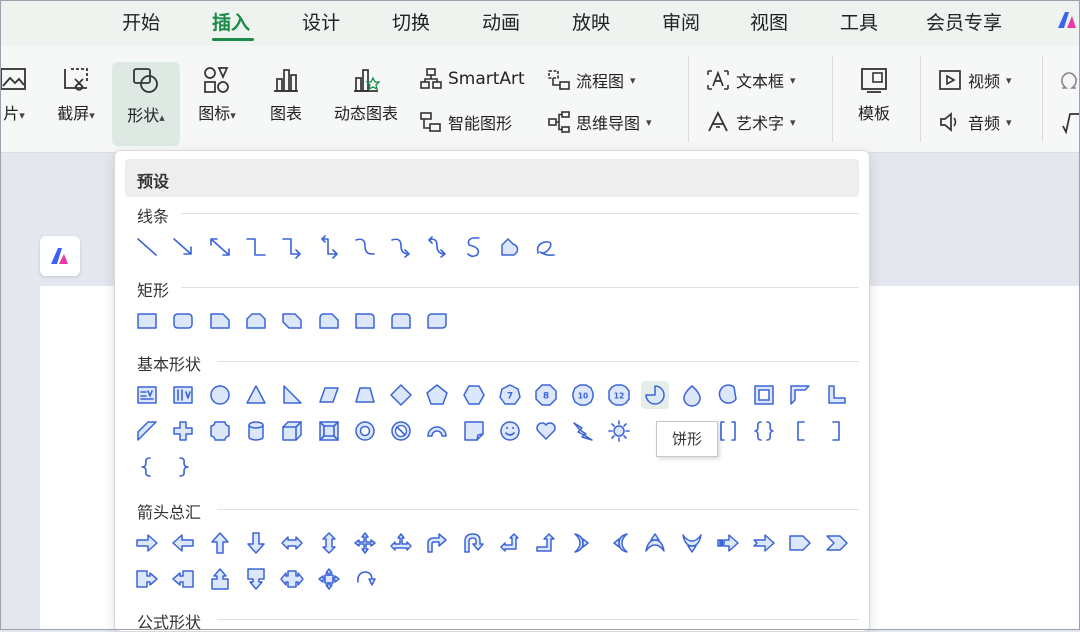 Image resolution: width=1080 pixels, height=632 pixels. Describe the element at coordinates (472, 79) in the screenshot. I see `smartart-button: SmartArt` at that location.